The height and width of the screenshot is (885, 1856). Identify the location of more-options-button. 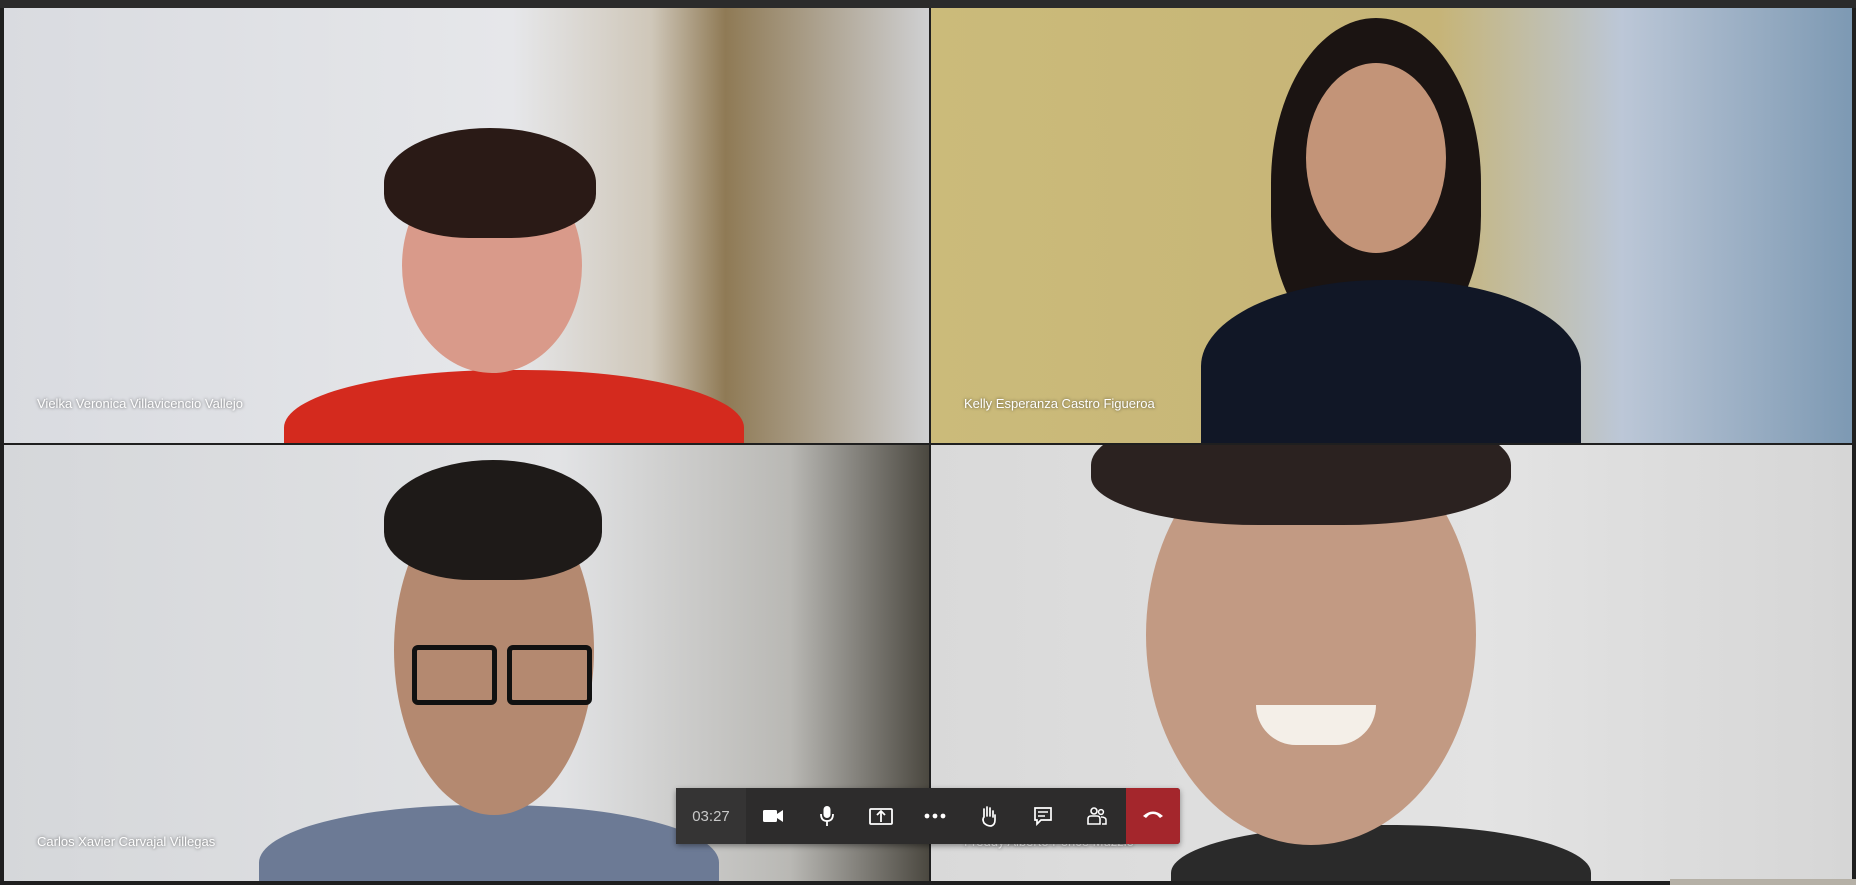
(935, 816).